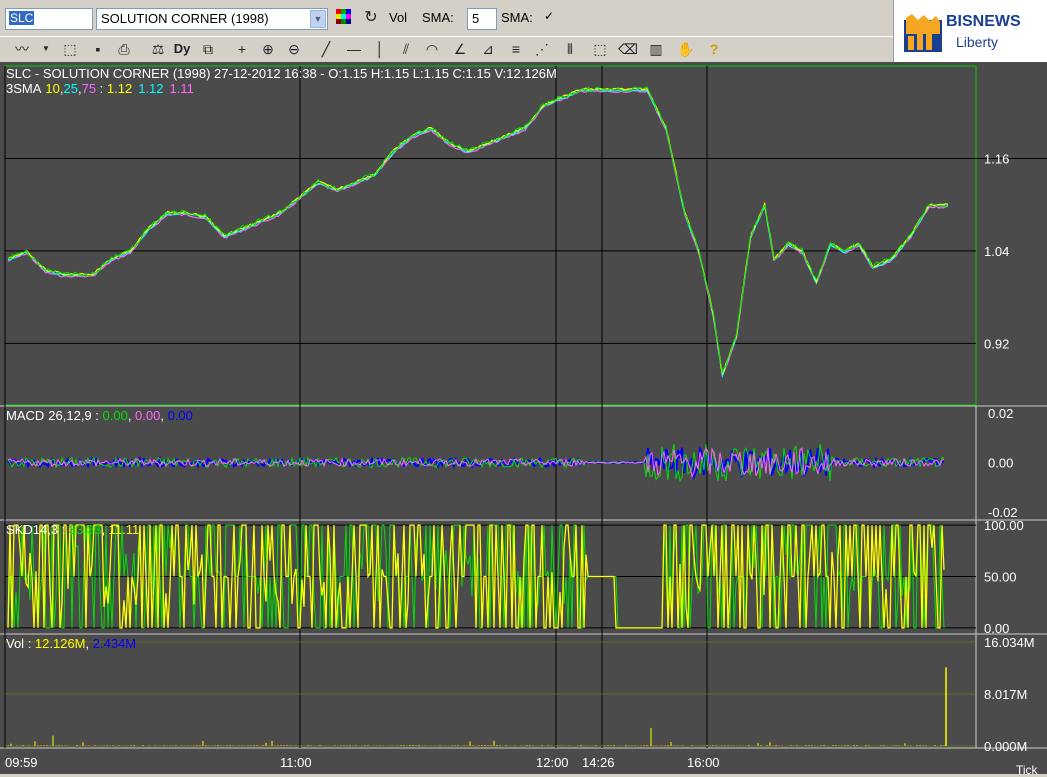  What do you see at coordinates (1005, 746) in the screenshot?
I see `vol-tick-label: 0.000M` at bounding box center [1005, 746].